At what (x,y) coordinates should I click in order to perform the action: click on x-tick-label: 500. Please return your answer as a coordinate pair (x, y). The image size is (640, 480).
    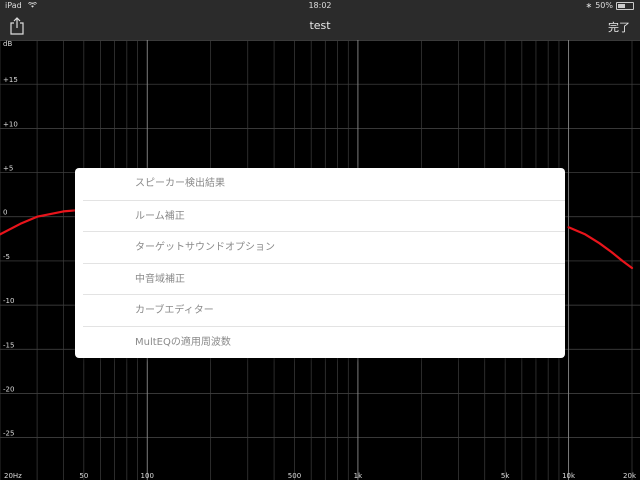
    Looking at the image, I should click on (294, 476).